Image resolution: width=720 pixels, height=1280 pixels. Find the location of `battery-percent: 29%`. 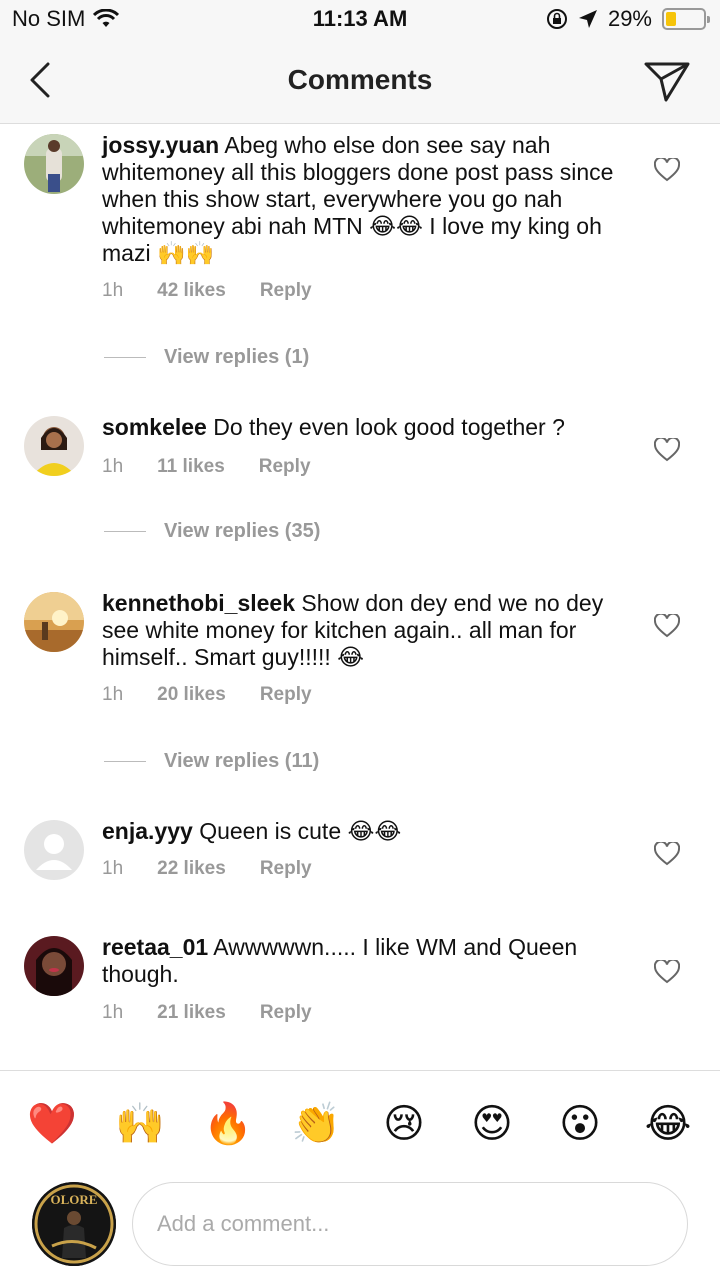

battery-percent: 29% is located at coordinates (629, 18).